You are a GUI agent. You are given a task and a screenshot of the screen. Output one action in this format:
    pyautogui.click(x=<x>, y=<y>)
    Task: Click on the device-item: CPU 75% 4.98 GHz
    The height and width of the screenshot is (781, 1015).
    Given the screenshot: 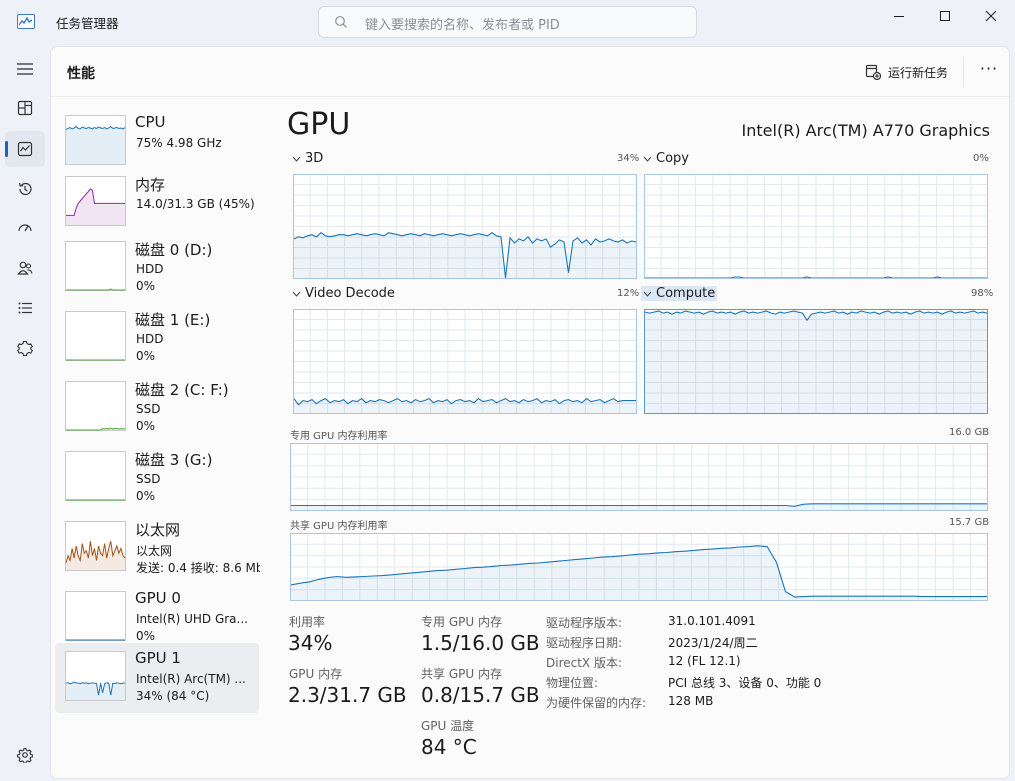 What is the action you would take?
    pyautogui.click(x=157, y=142)
    